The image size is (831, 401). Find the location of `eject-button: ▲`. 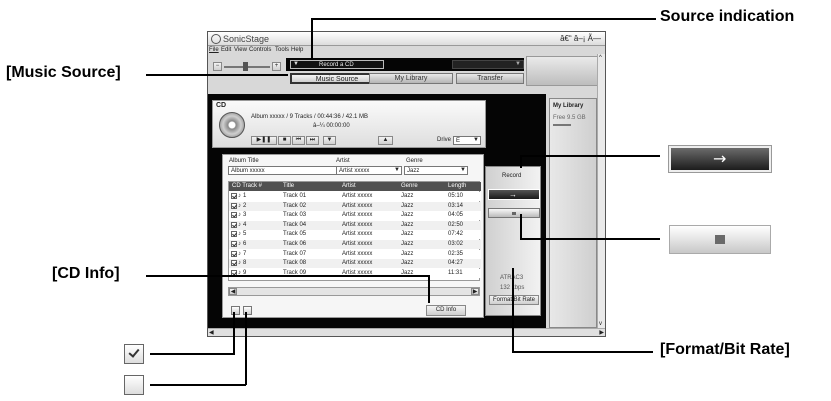

eject-button: ▲ is located at coordinates (385, 140).